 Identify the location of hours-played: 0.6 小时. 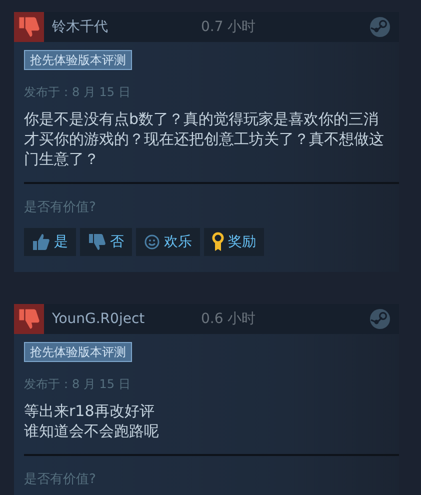
(229, 319).